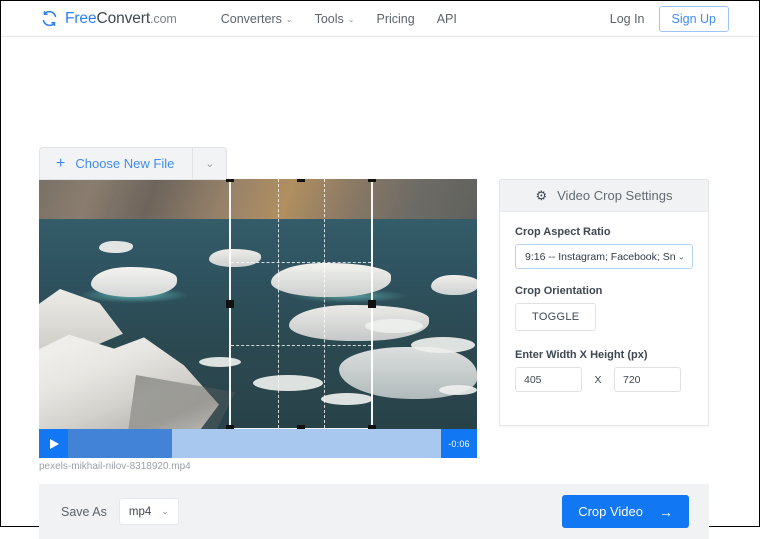 The image size is (760, 539). I want to click on player-controls: -0:06, so click(258, 443).